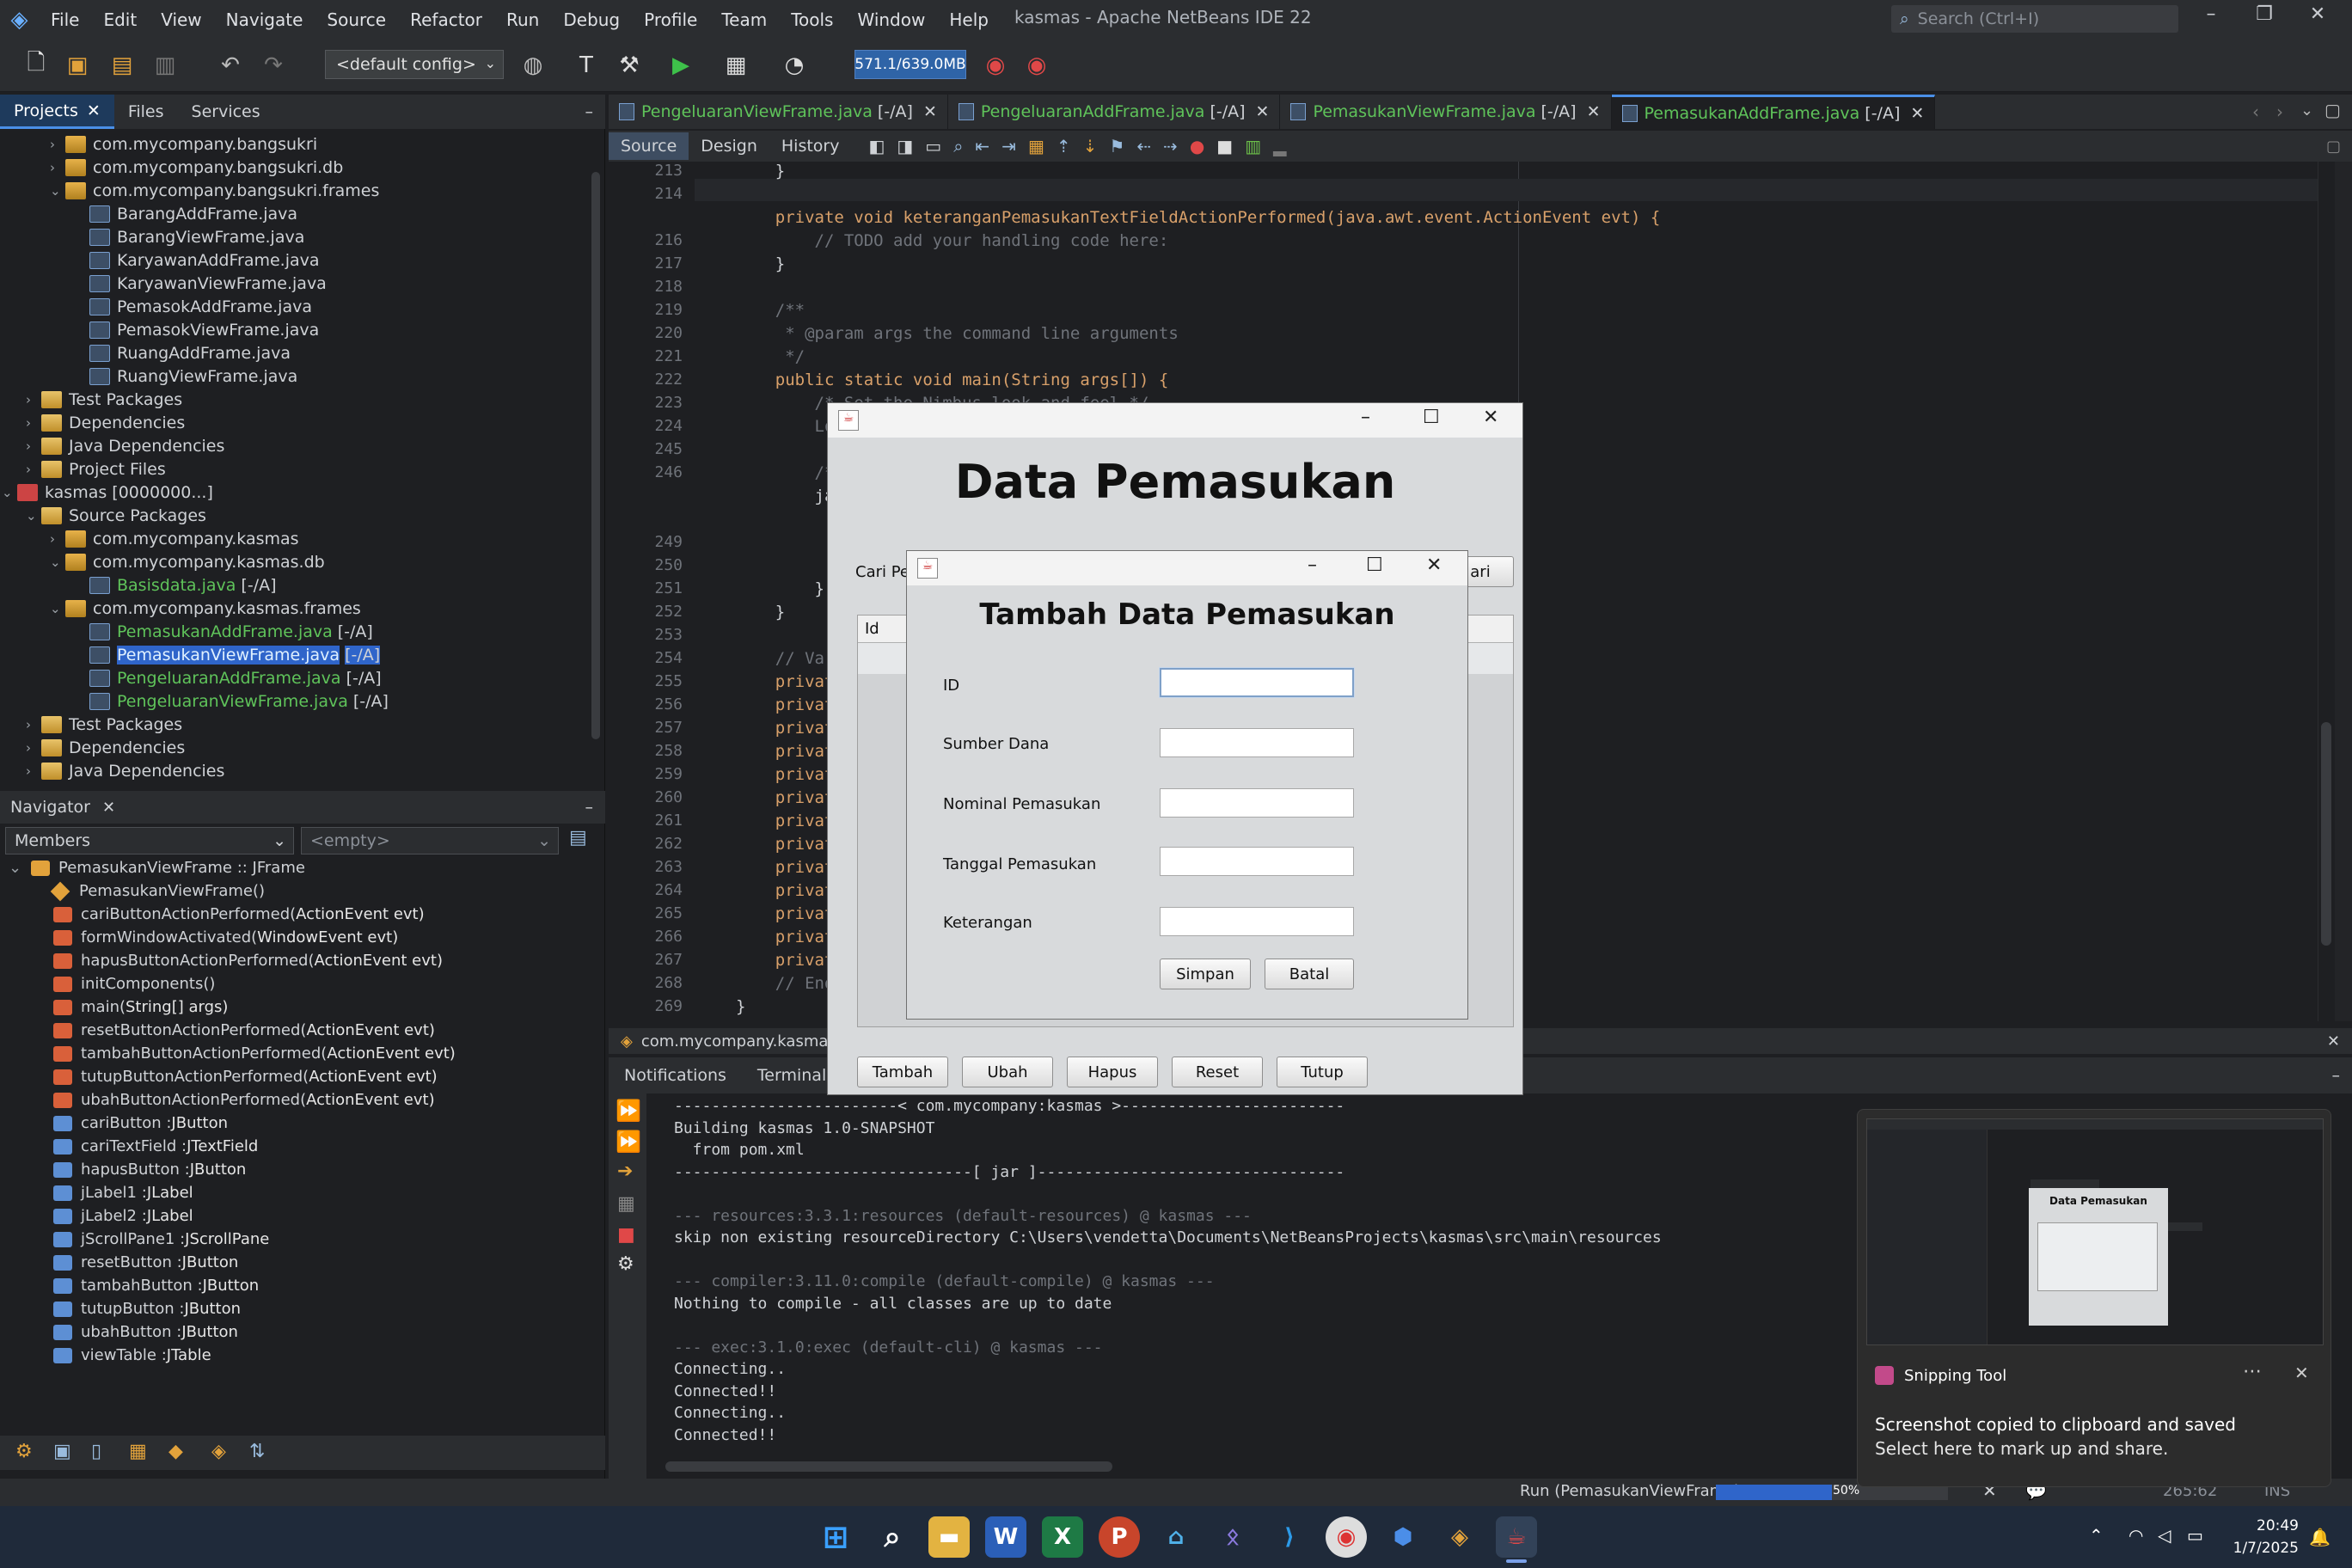 This screenshot has height=1568, width=2352. What do you see at coordinates (902, 1072) in the screenshot?
I see `tambah-button: Tambah` at bounding box center [902, 1072].